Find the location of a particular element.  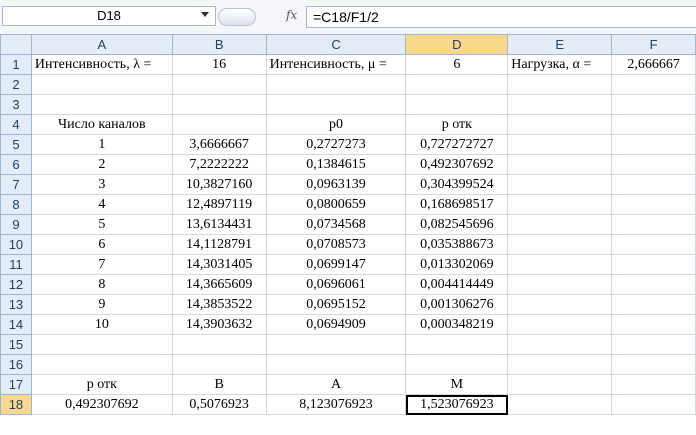

cell-a7: 3 is located at coordinates (101, 184).